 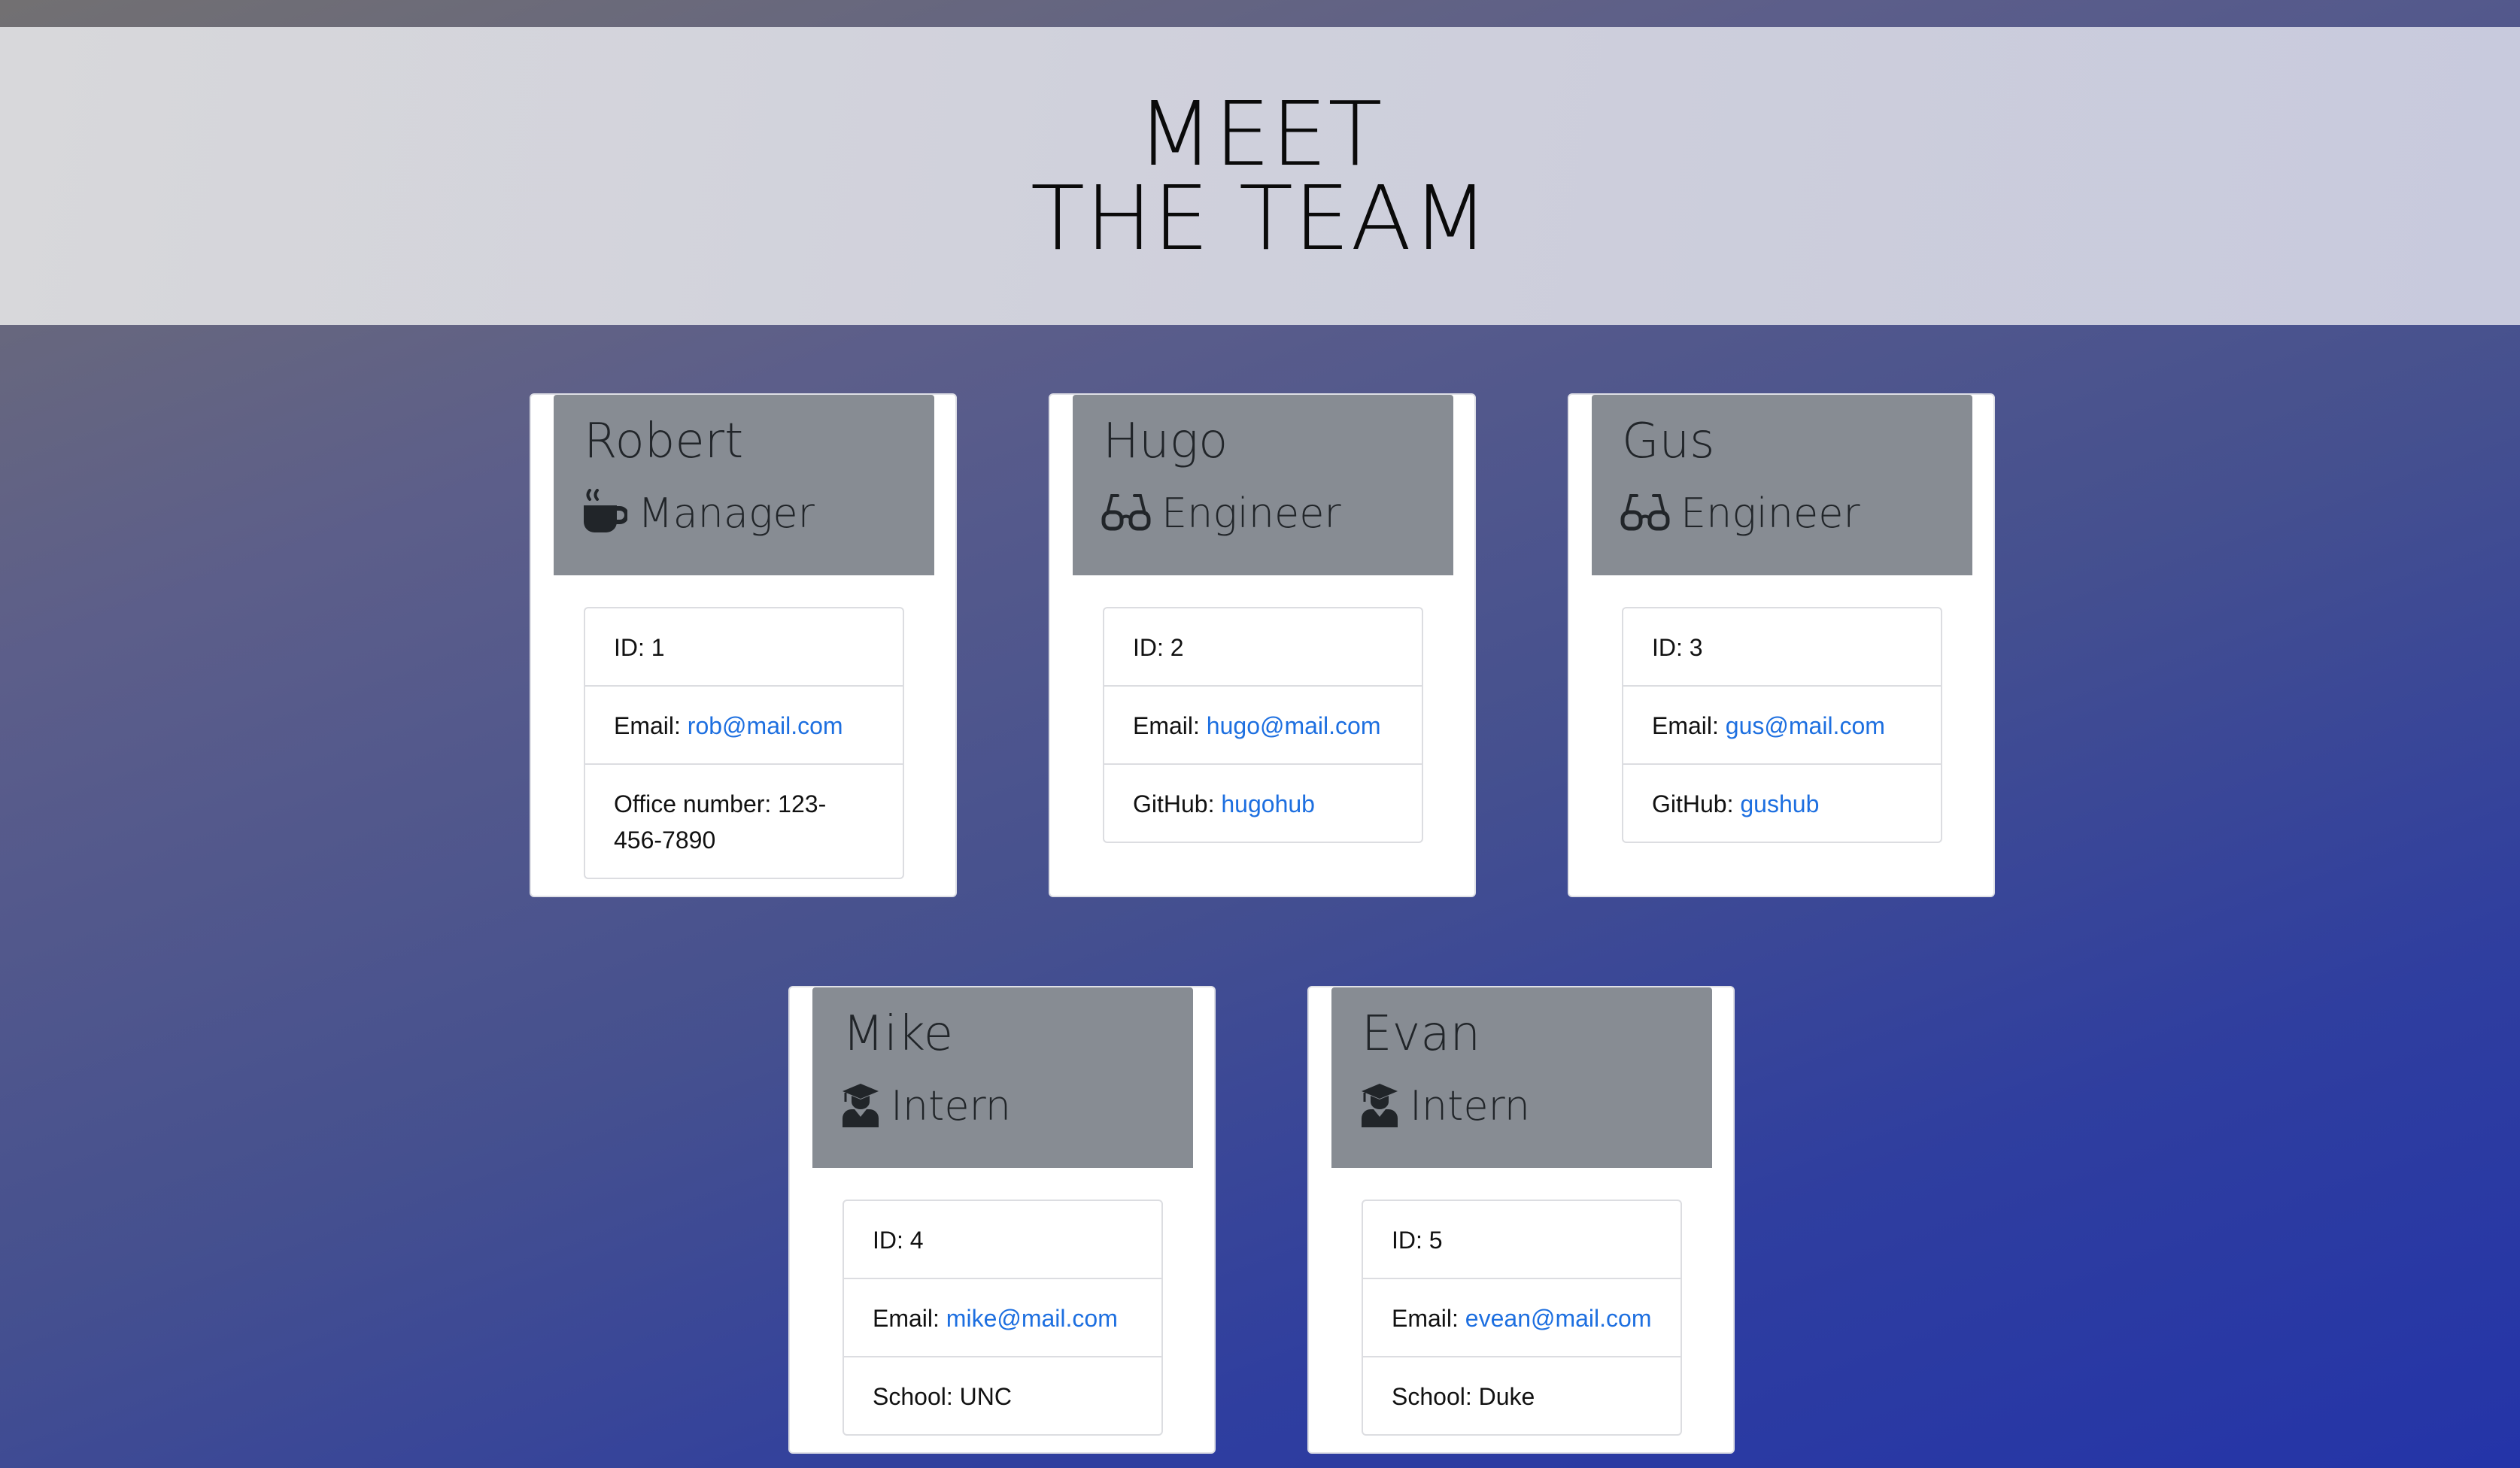 I want to click on id-row: ID: 1, so click(x=744, y=646).